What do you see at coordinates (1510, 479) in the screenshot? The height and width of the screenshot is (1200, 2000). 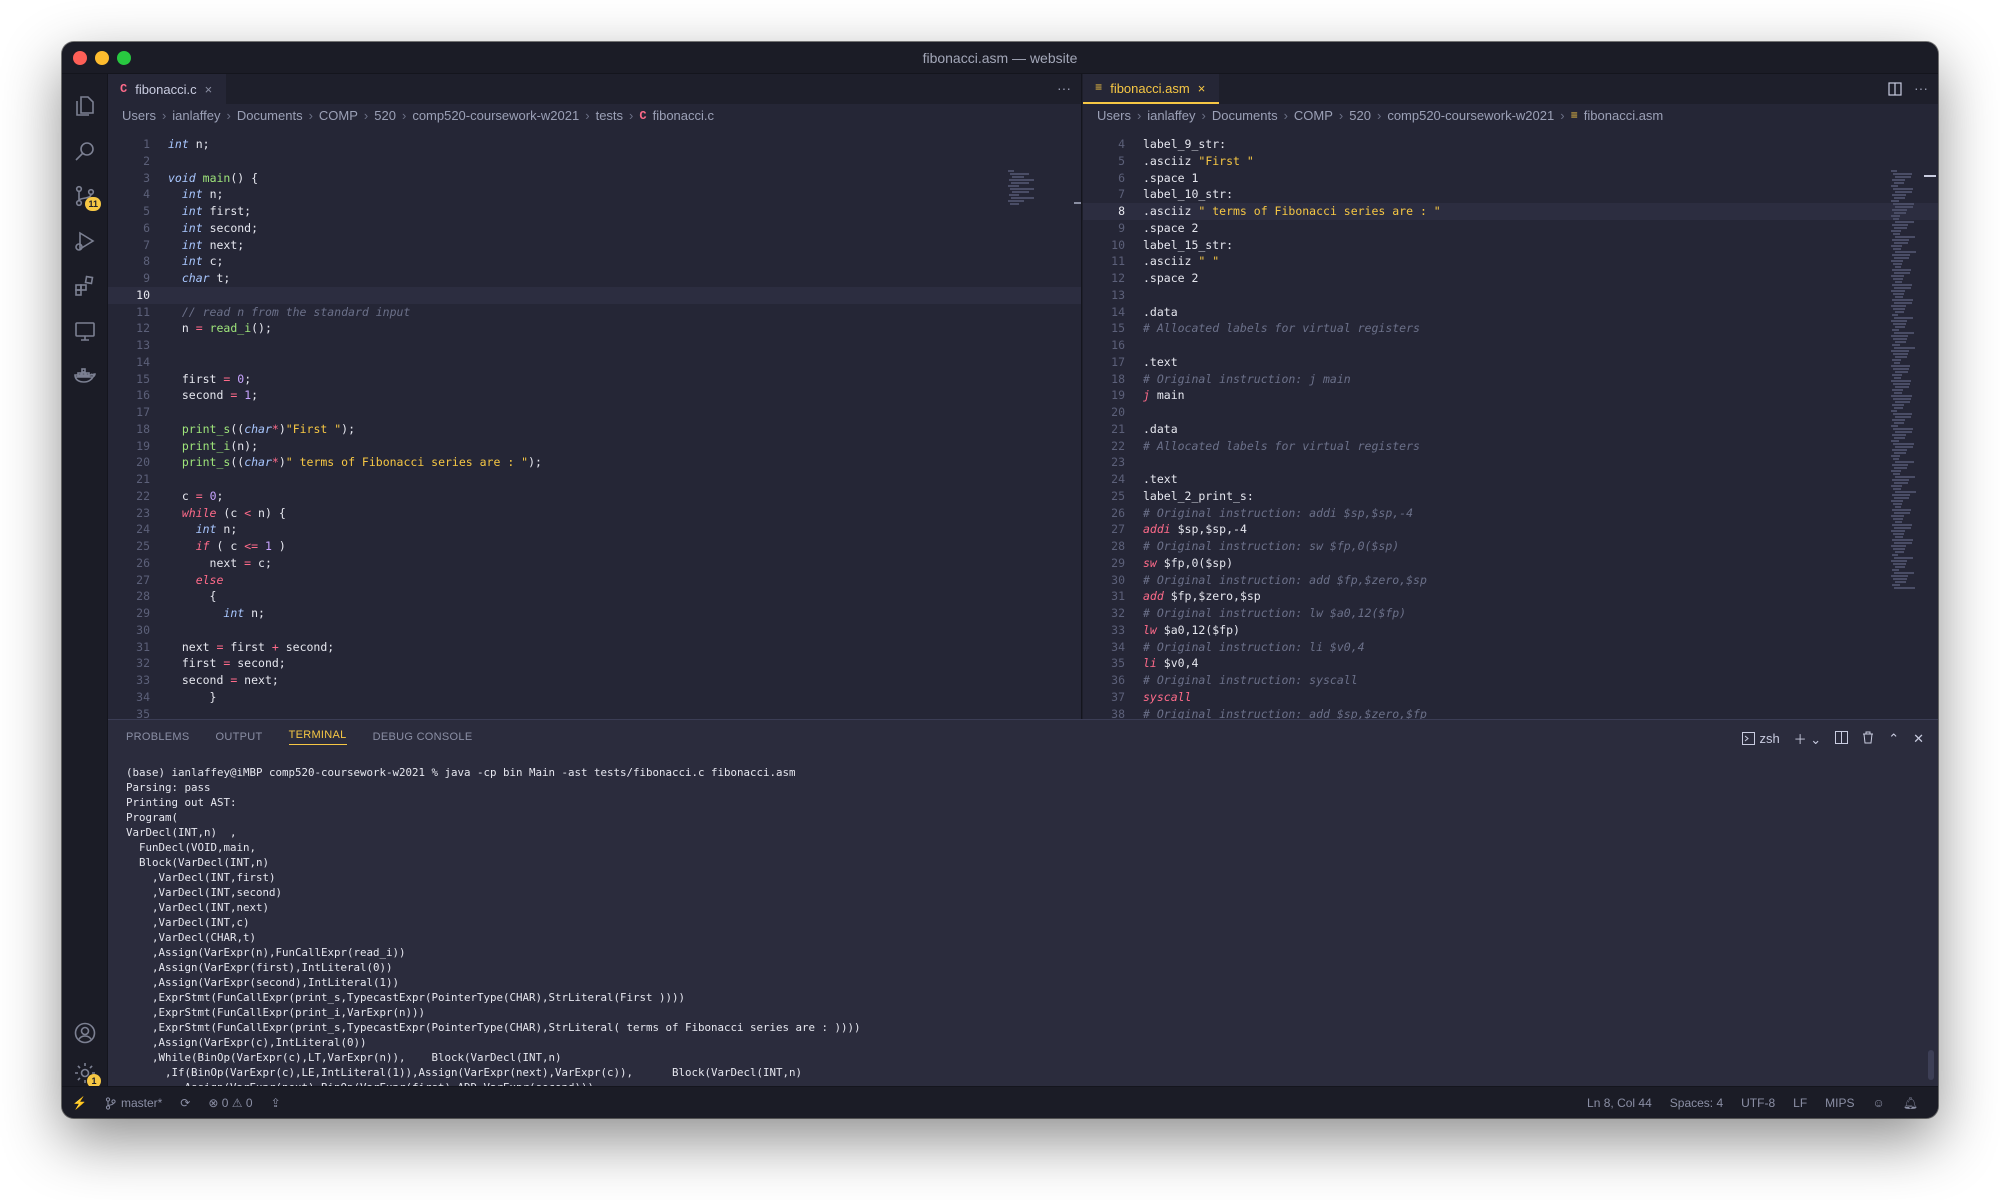 I see `code-line: 24 .text` at bounding box center [1510, 479].